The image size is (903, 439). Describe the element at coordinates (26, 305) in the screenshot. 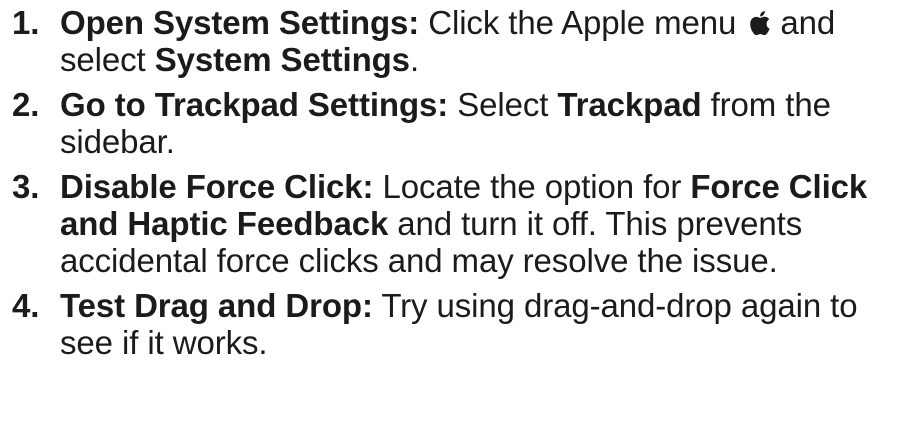

I see `step-number: 4.` at that location.